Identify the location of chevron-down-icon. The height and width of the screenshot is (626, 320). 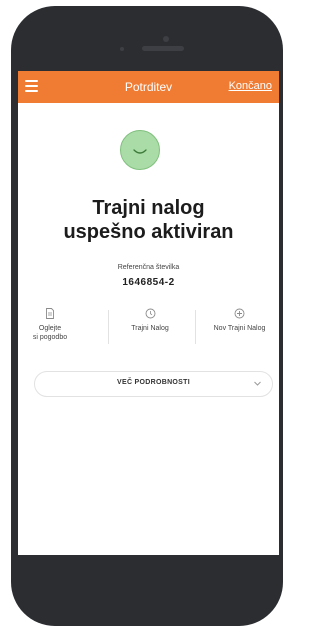
(257, 383).